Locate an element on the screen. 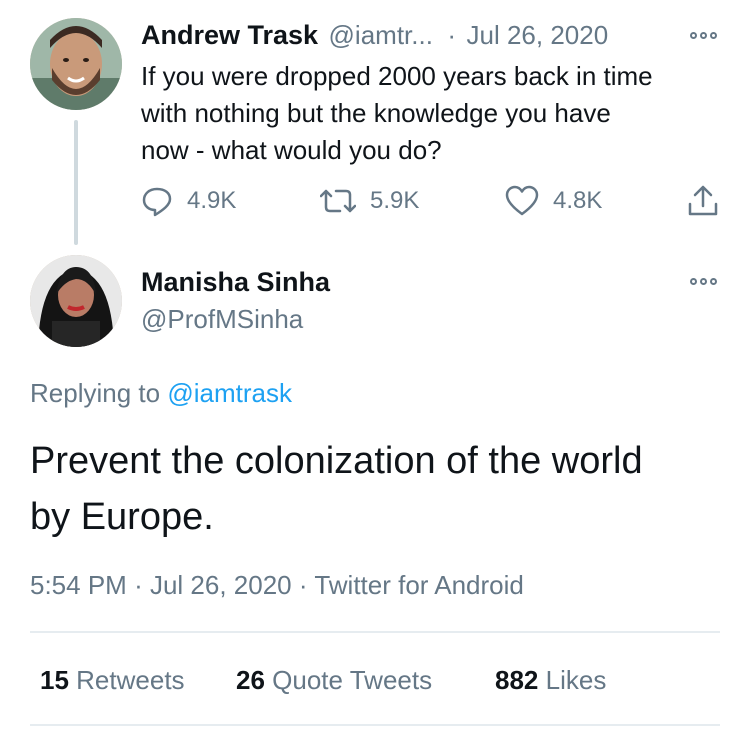 The height and width of the screenshot is (736, 750). likes-stat: 882 Likes is located at coordinates (550, 680).